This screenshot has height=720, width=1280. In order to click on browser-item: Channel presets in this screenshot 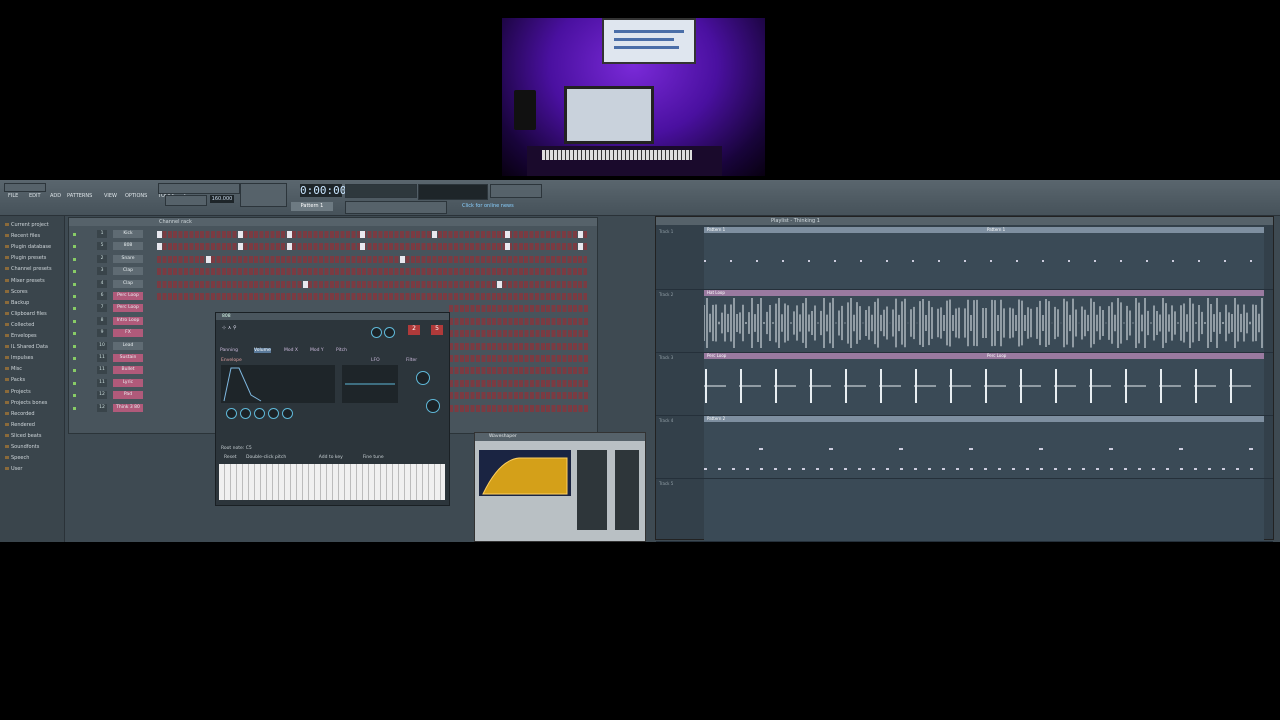, I will do `click(28, 269)`.